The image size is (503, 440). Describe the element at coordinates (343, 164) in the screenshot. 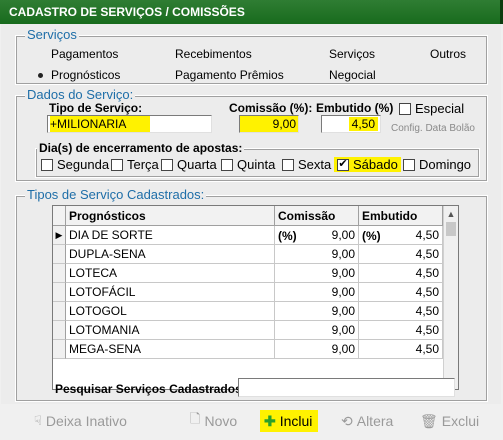

I see `check-icon: ✔` at that location.